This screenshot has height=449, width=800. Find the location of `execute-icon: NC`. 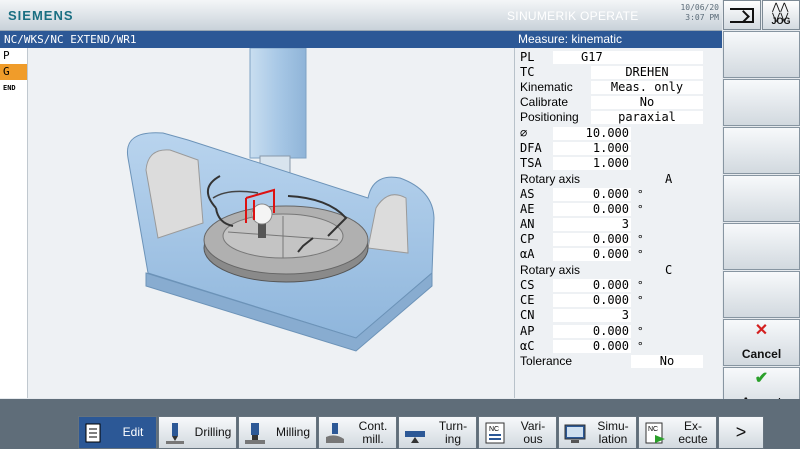

execute-icon: NC is located at coordinates (655, 433).